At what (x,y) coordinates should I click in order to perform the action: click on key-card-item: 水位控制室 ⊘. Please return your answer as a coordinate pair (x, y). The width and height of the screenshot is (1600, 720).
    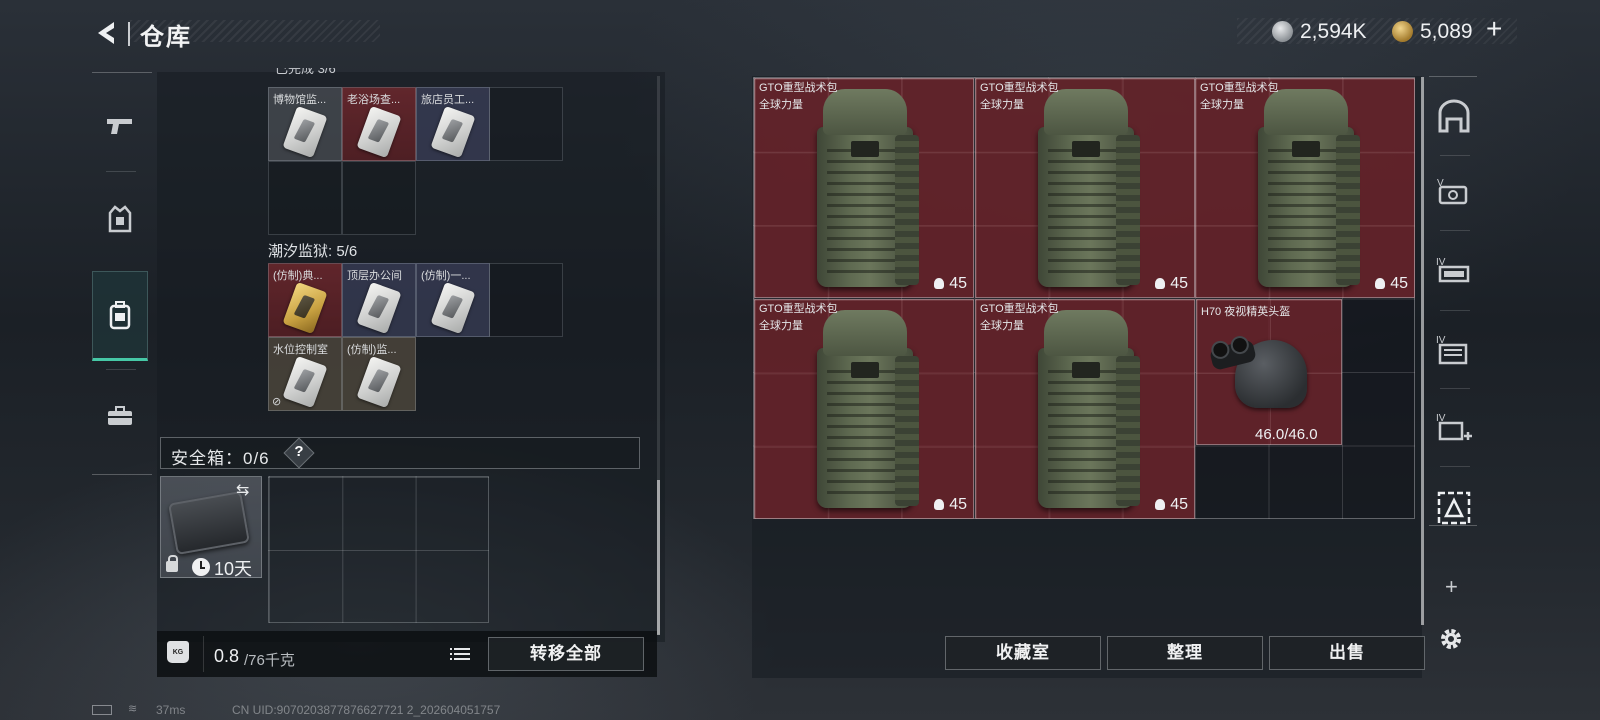
    Looking at the image, I should click on (305, 374).